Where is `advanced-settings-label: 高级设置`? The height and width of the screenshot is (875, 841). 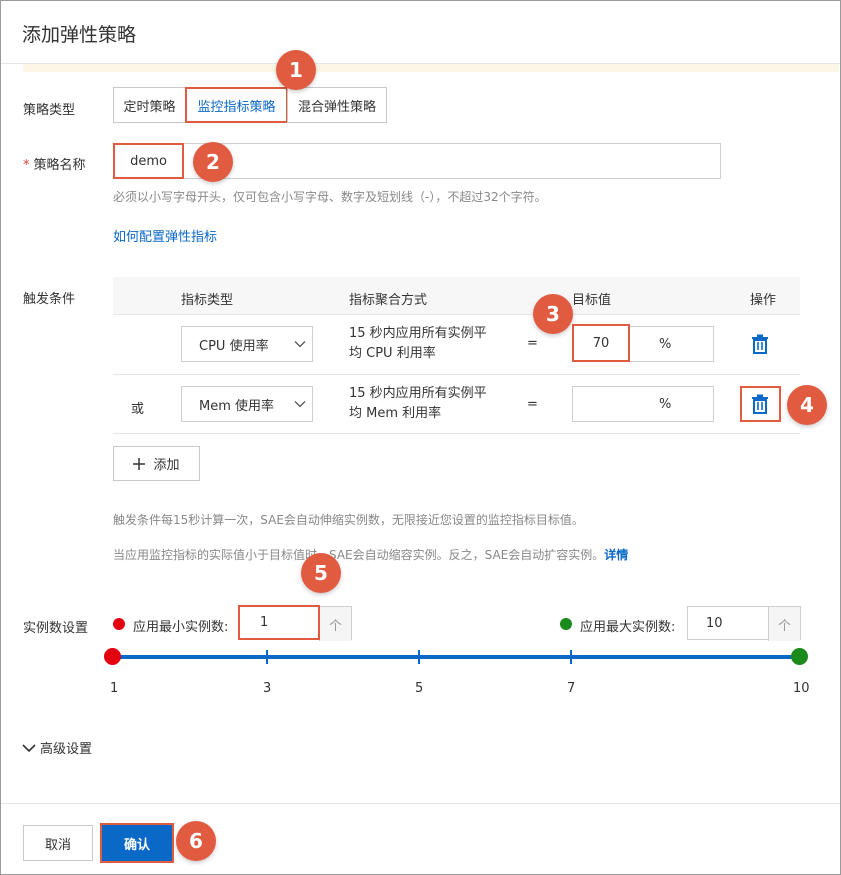 advanced-settings-label: 高级设置 is located at coordinates (66, 749).